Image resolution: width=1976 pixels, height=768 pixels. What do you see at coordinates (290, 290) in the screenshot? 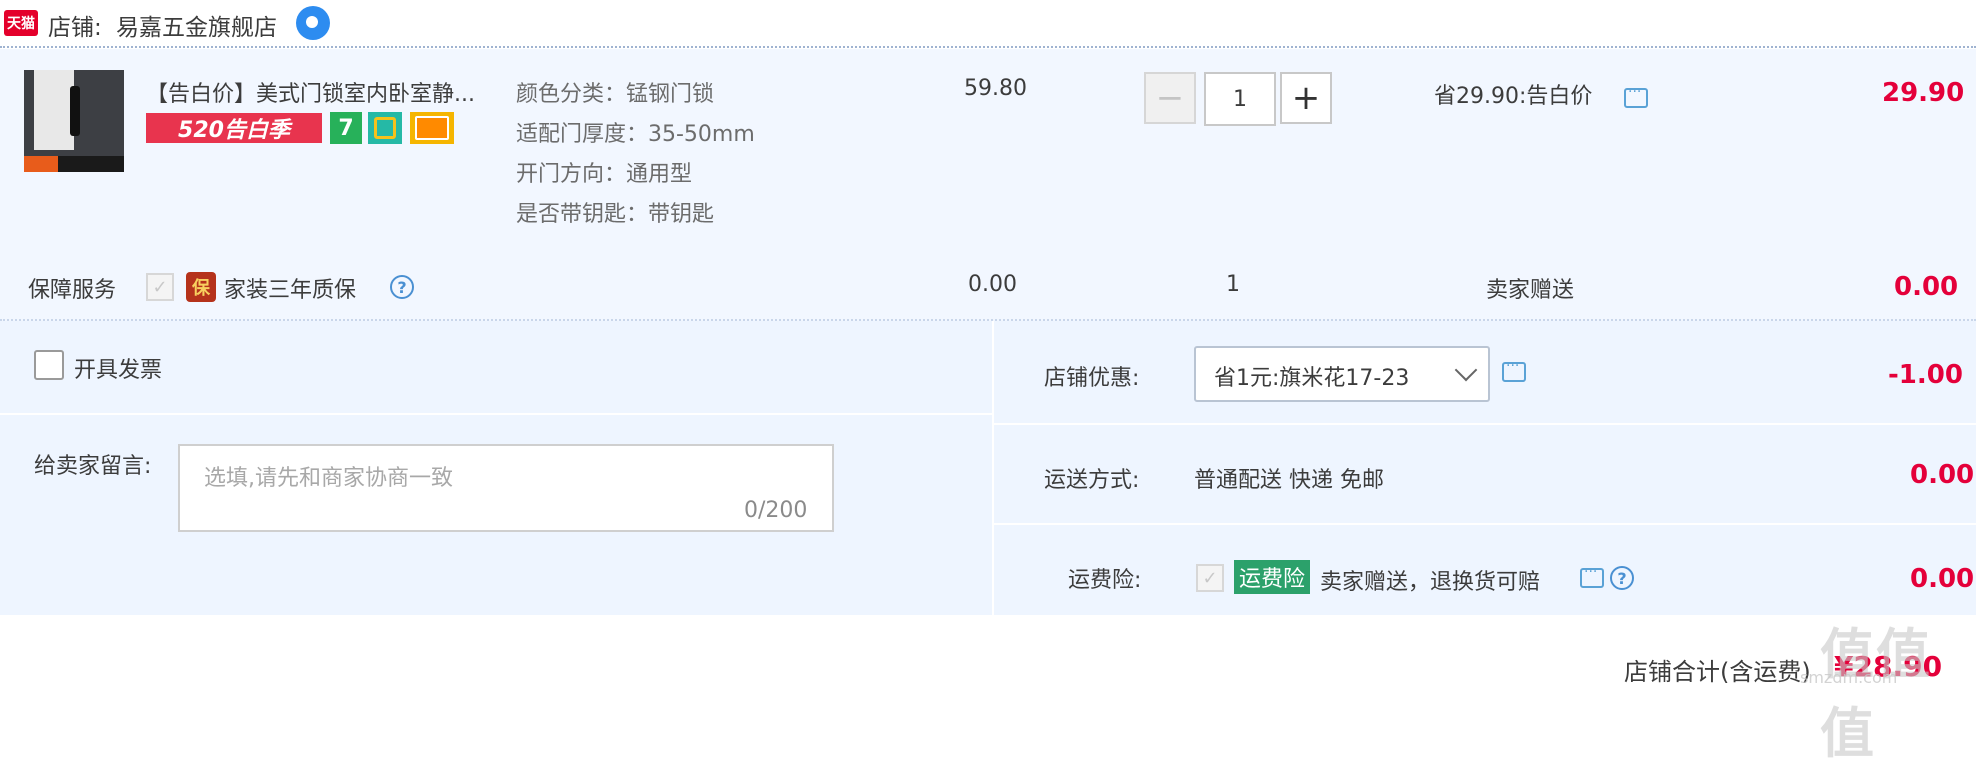
I see `service-name: 家装三年质保` at bounding box center [290, 290].